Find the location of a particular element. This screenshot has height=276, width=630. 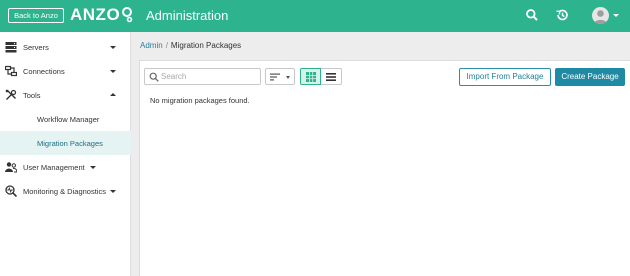

logo-text: ANZO is located at coordinates (95, 14).